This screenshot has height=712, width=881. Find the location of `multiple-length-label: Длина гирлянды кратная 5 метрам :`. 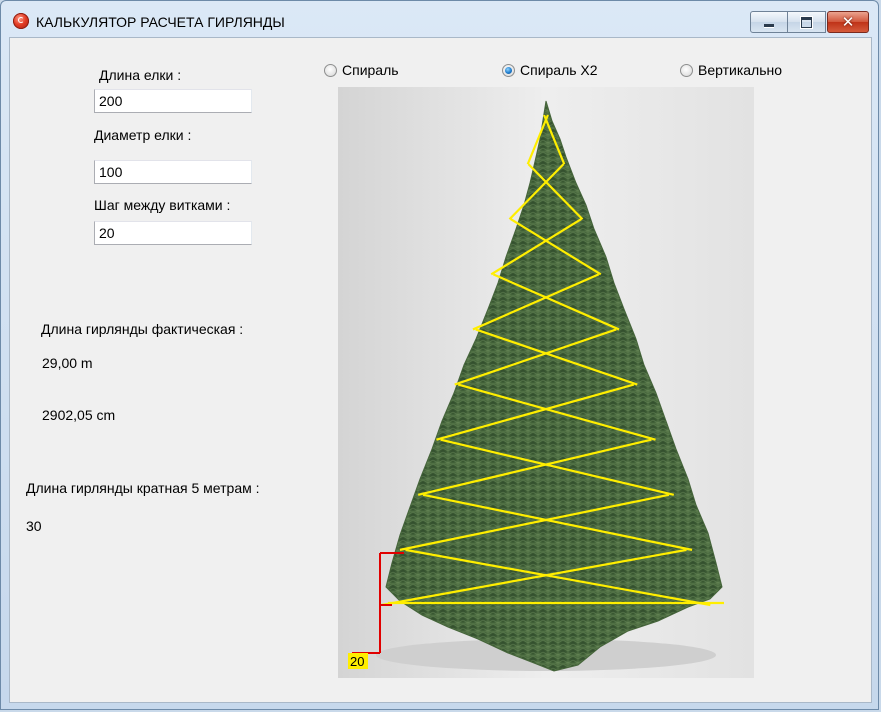

multiple-length-label: Длина гирлянды кратная 5 метрам : is located at coordinates (143, 488).